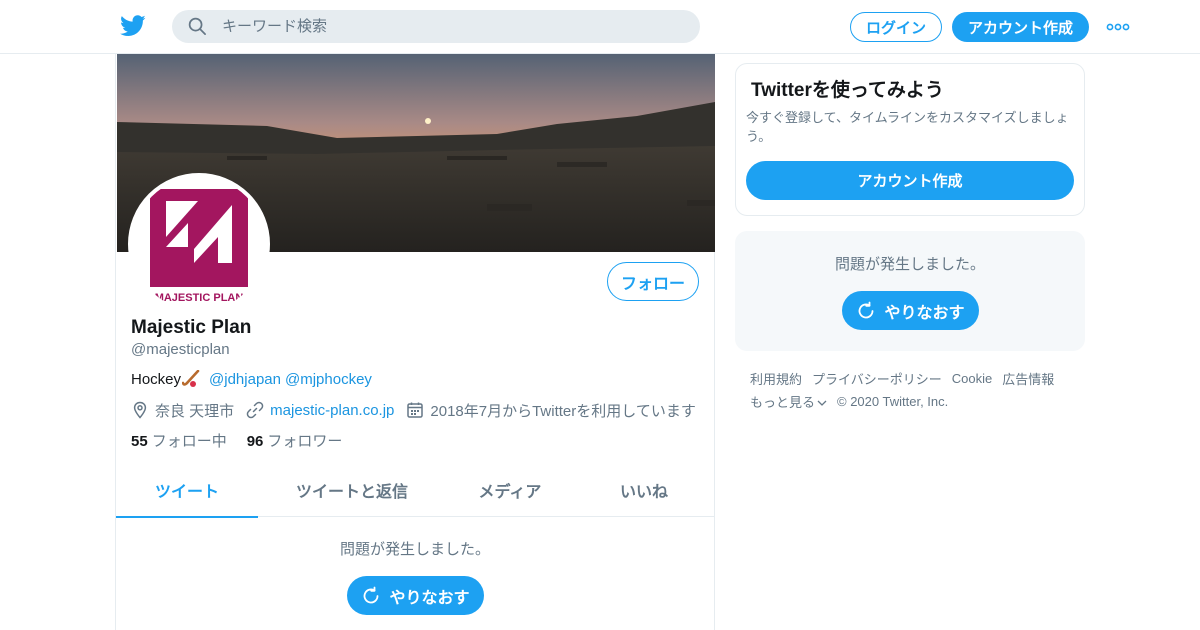  I want to click on followers-count-link: 96 フォロワー, so click(295, 440).